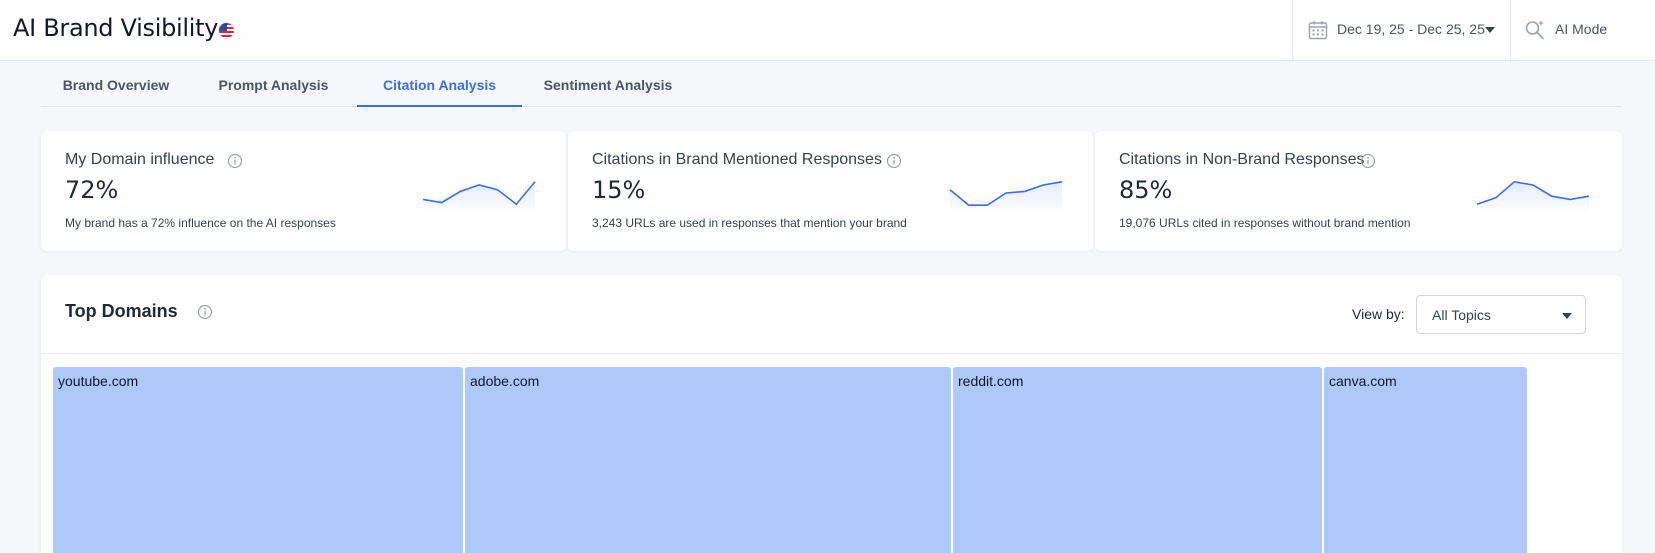 Image resolution: width=1655 pixels, height=553 pixels. Describe the element at coordinates (1534, 30) in the screenshot. I see `ai-search-icon` at that location.